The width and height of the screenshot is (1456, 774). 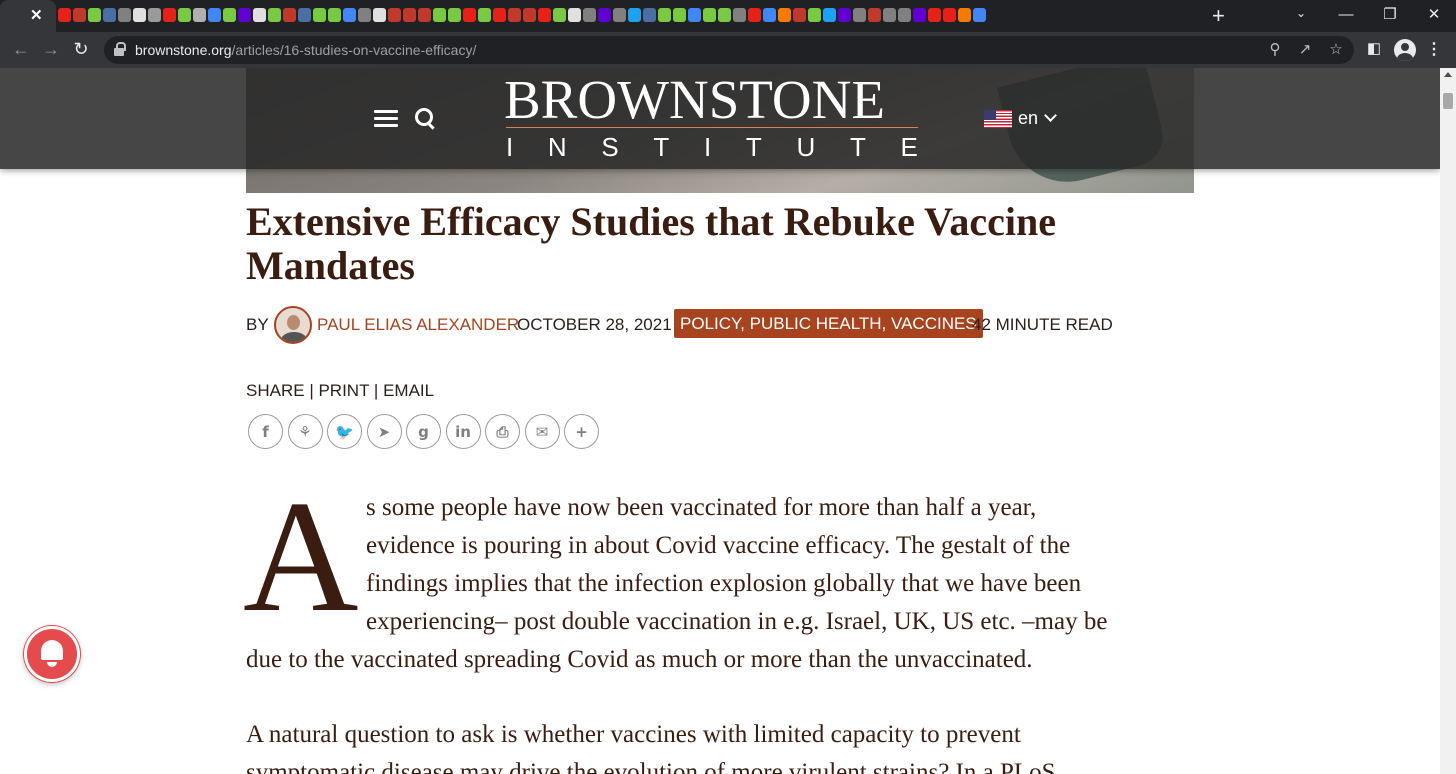 What do you see at coordinates (1434, 15) in the screenshot?
I see `window-close-icon: ✕` at bounding box center [1434, 15].